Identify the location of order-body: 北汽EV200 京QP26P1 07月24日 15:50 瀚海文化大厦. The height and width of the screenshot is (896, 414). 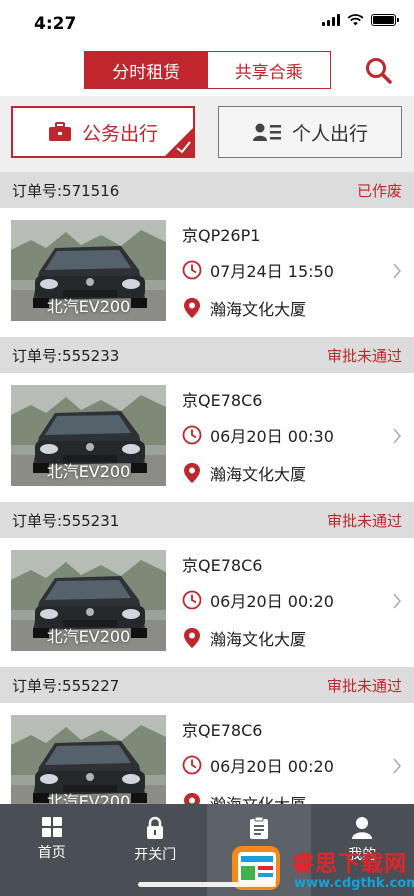
(207, 272).